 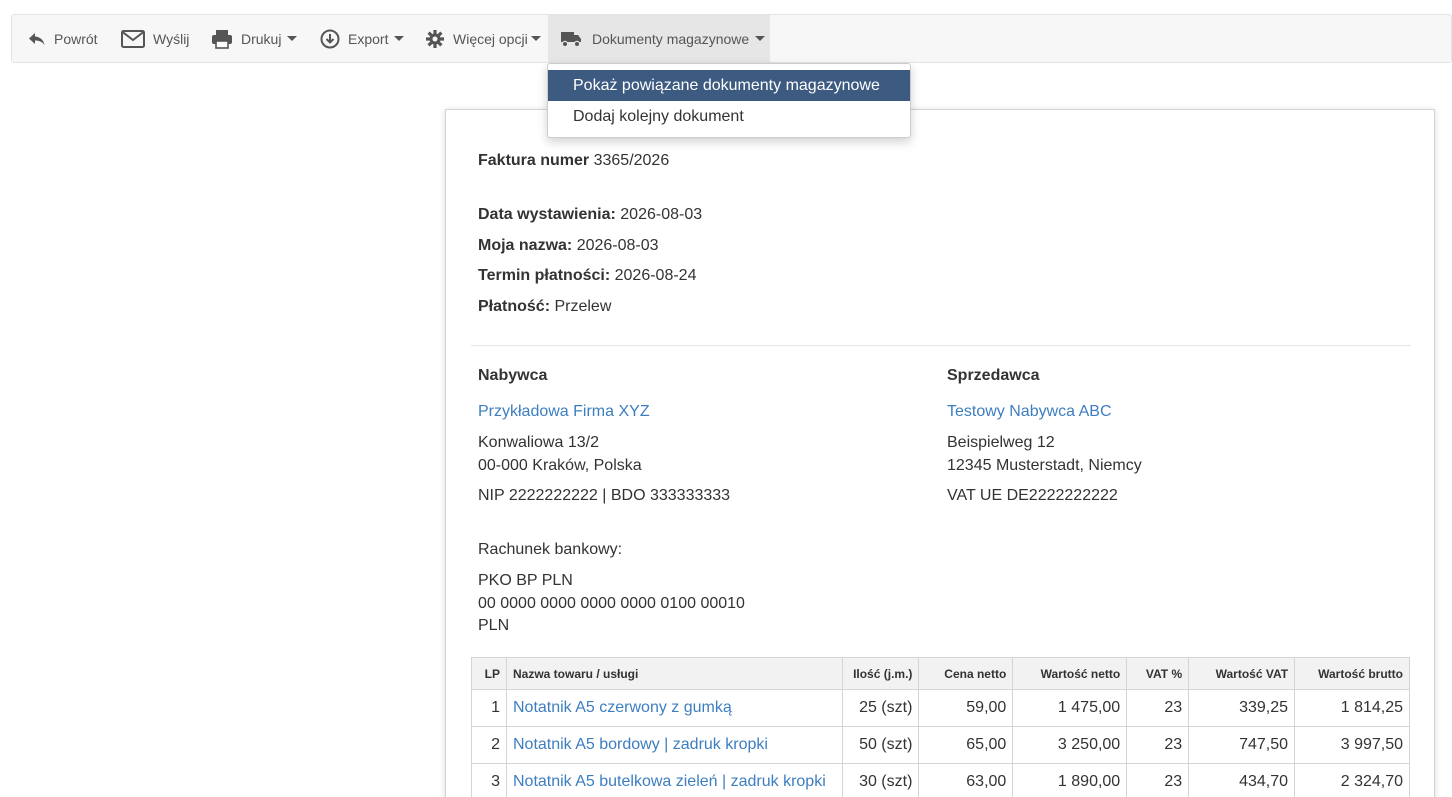 I want to click on seller-heading: Sprzedawca, so click(x=993, y=375).